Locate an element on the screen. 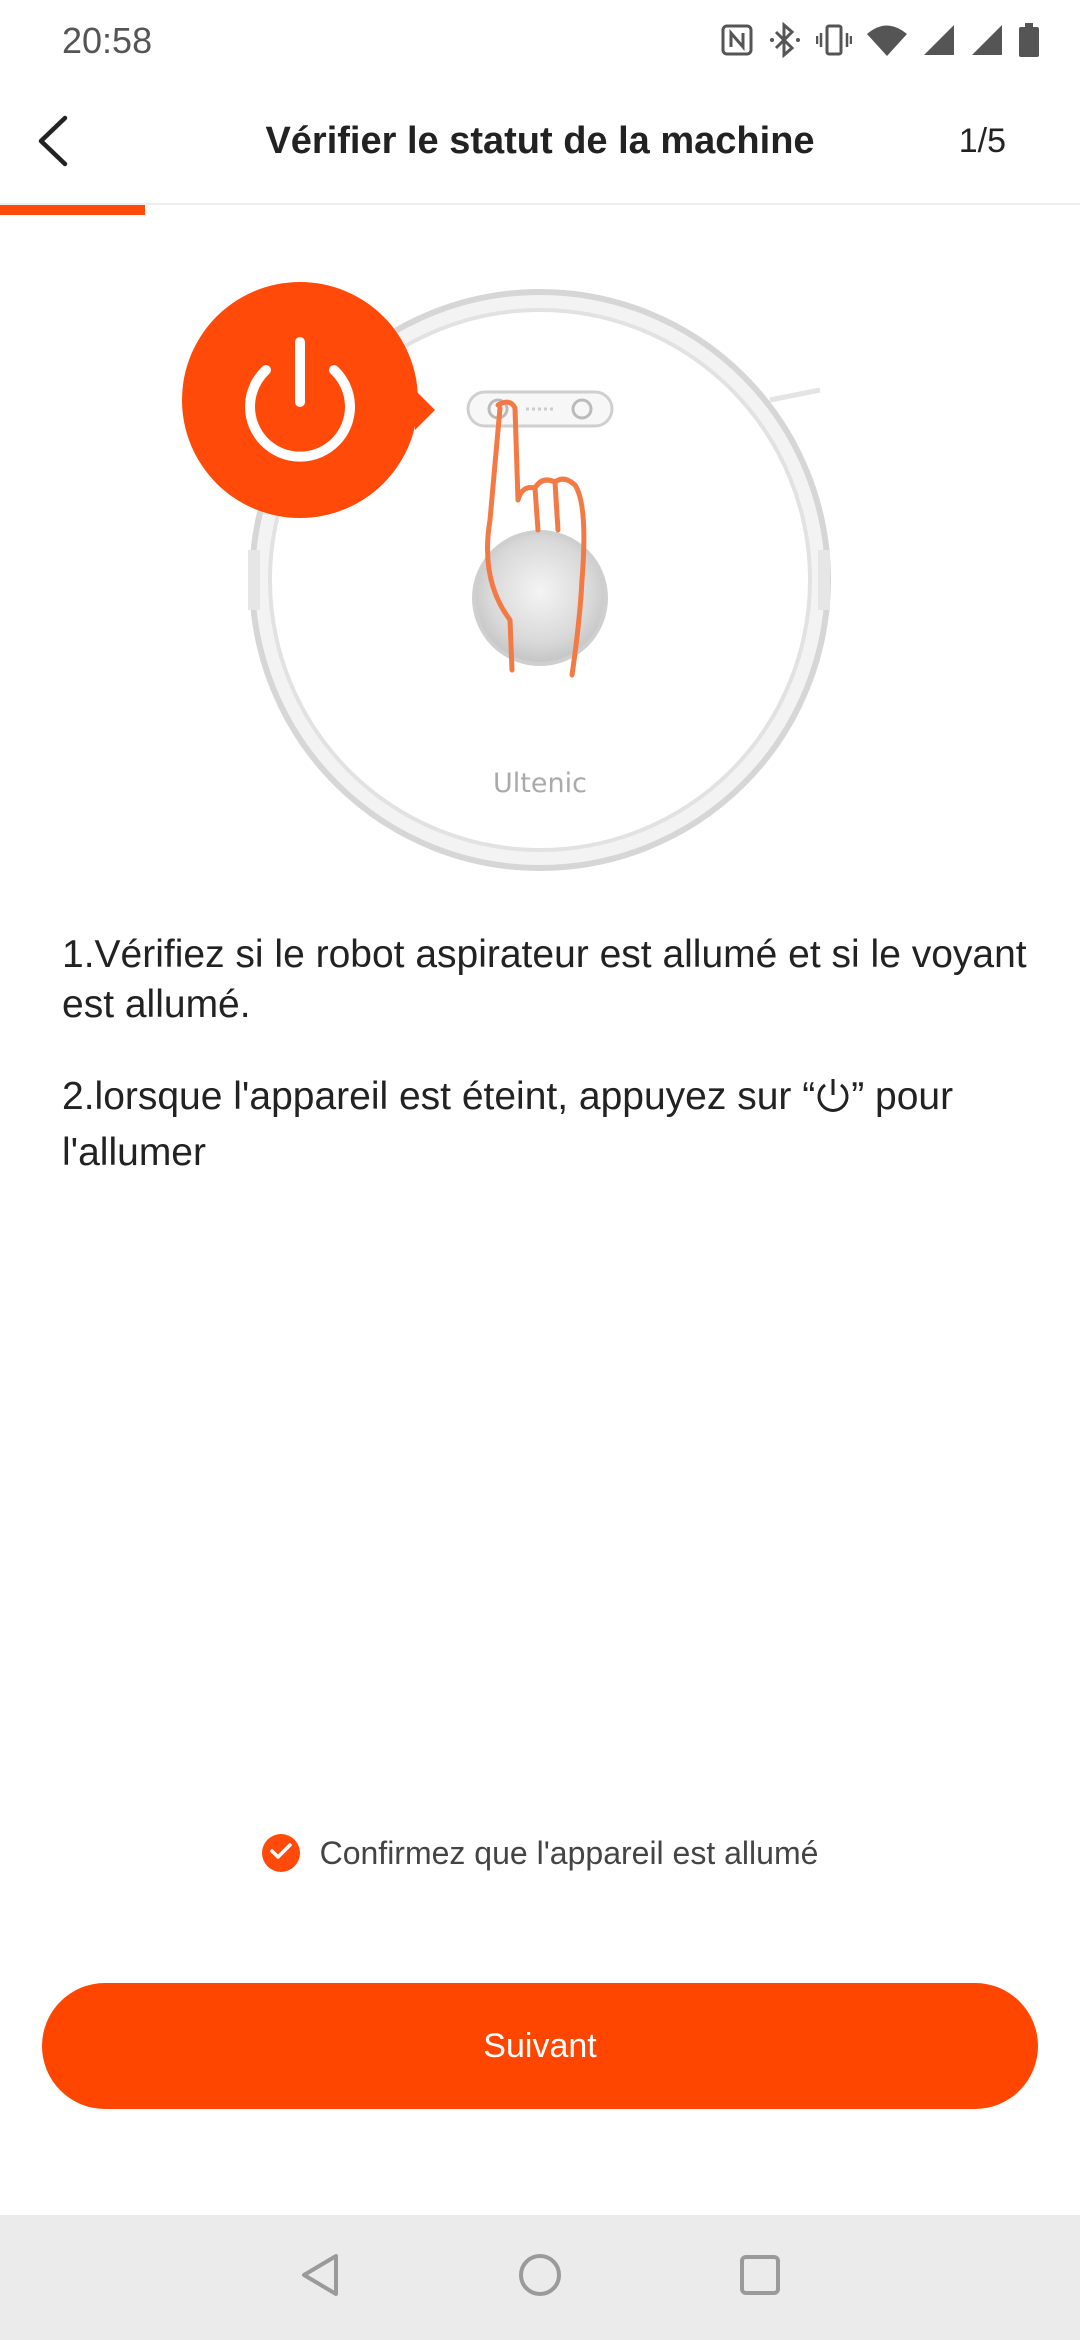 The image size is (1080, 2340). bluetooth-icon is located at coordinates (785, 40).